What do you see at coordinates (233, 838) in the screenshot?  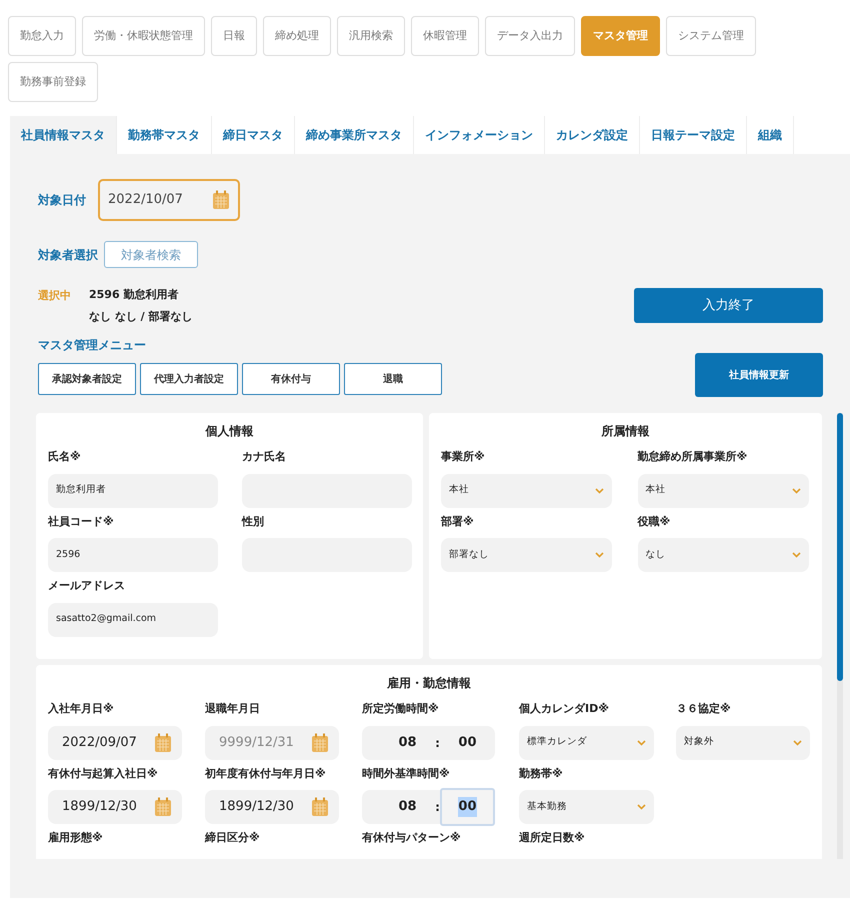 I see `field-label: 締日区分※` at bounding box center [233, 838].